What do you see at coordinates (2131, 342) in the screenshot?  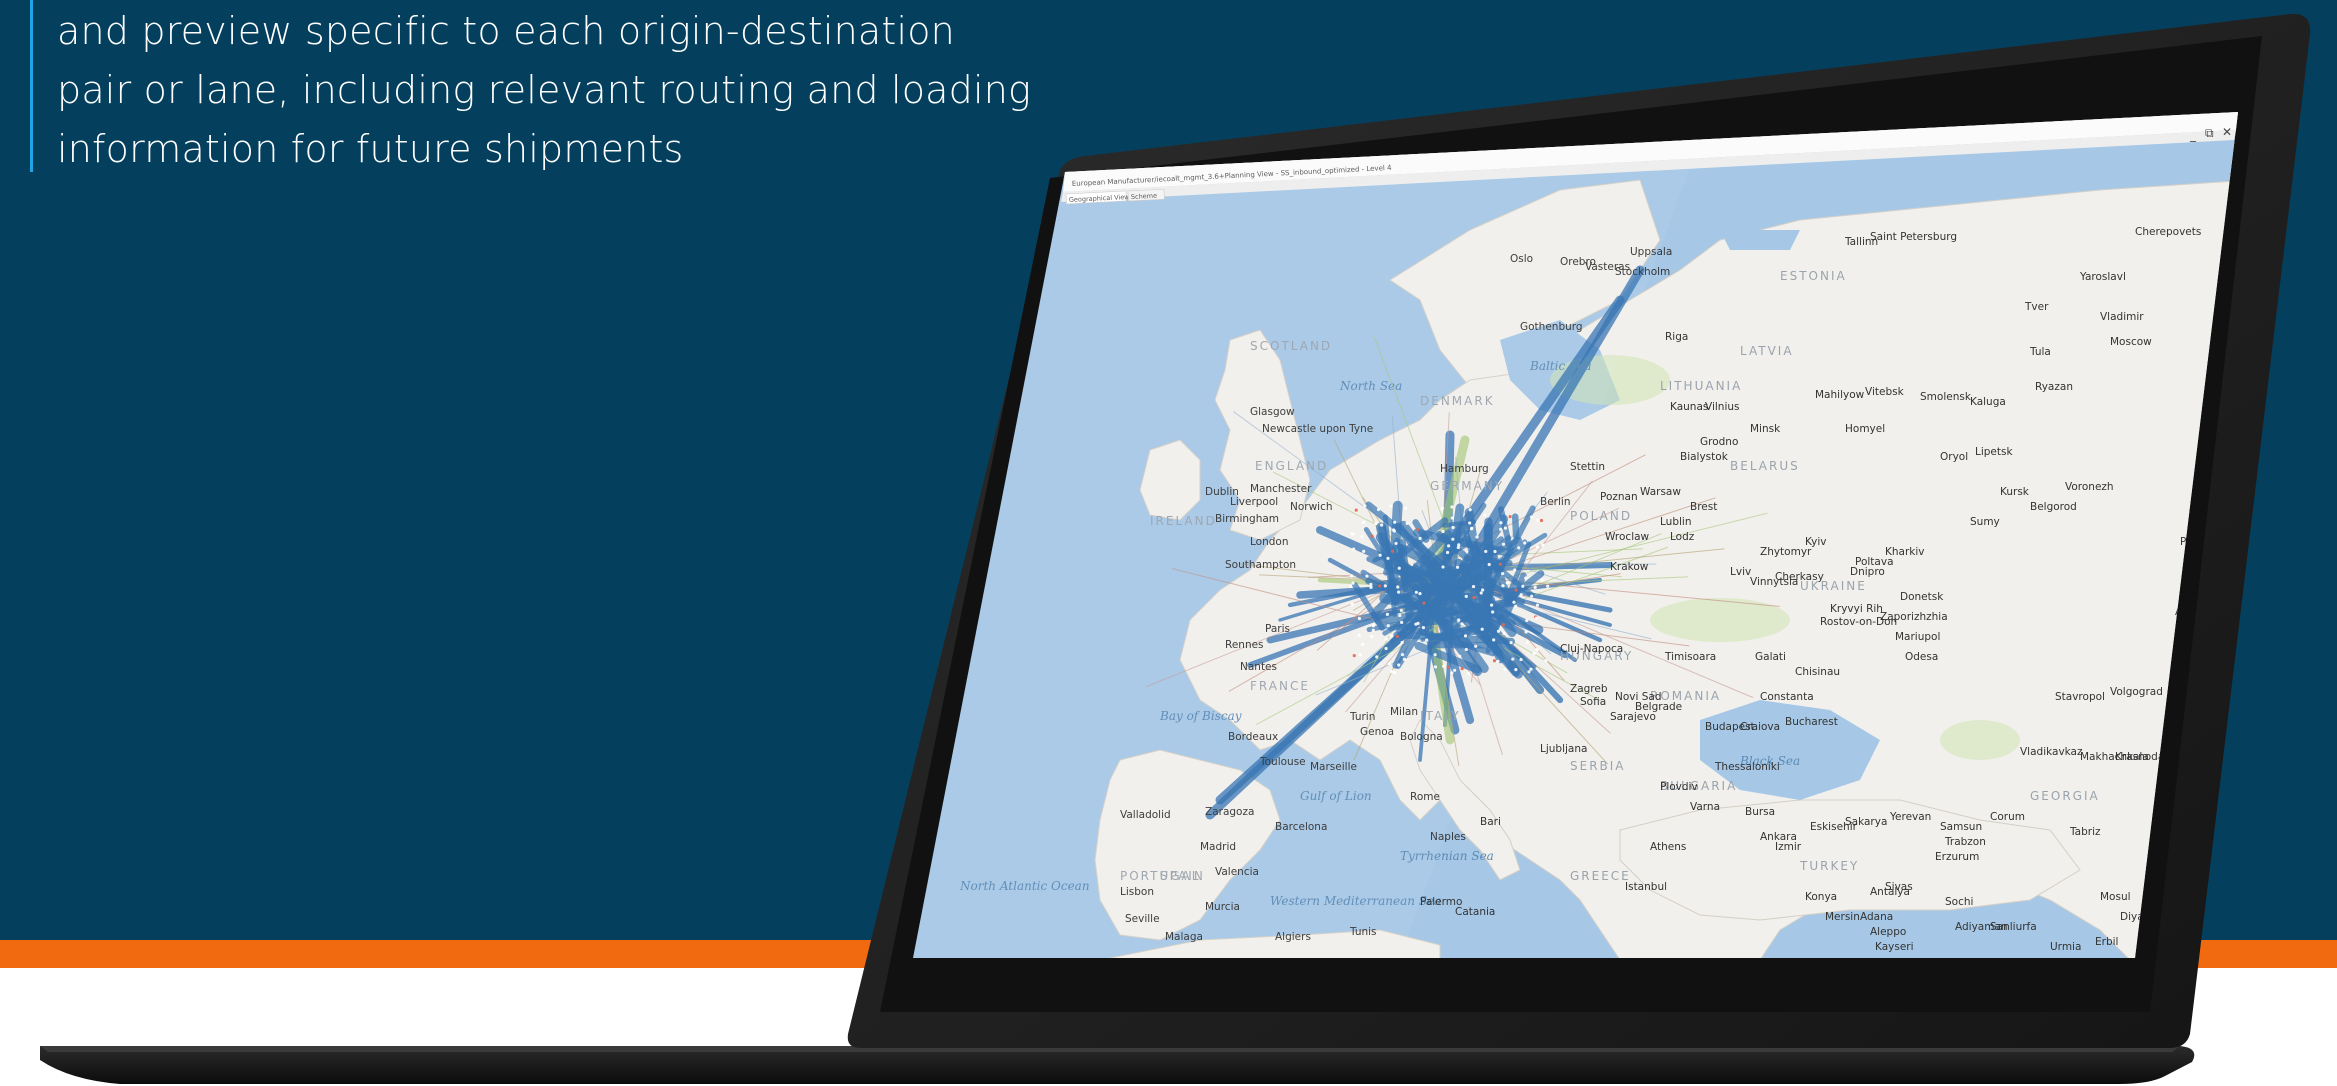 I see `city-label: Moscow` at bounding box center [2131, 342].